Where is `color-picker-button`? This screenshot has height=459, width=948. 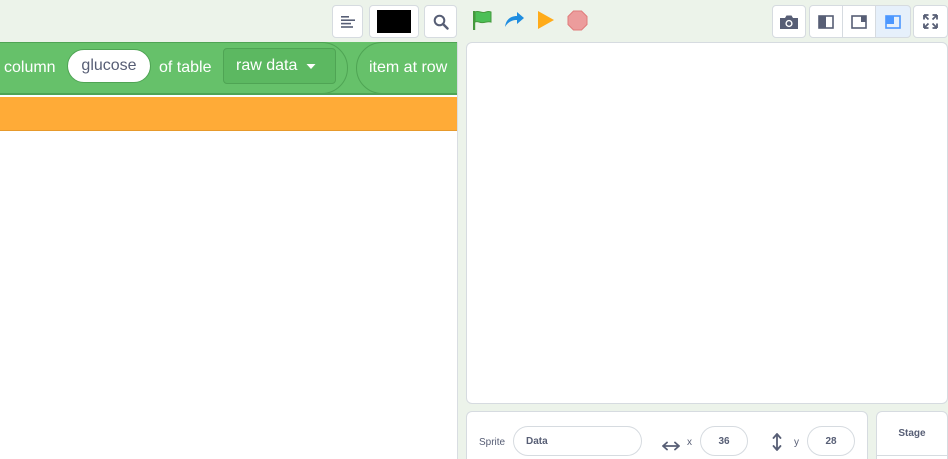
color-picker-button is located at coordinates (394, 21).